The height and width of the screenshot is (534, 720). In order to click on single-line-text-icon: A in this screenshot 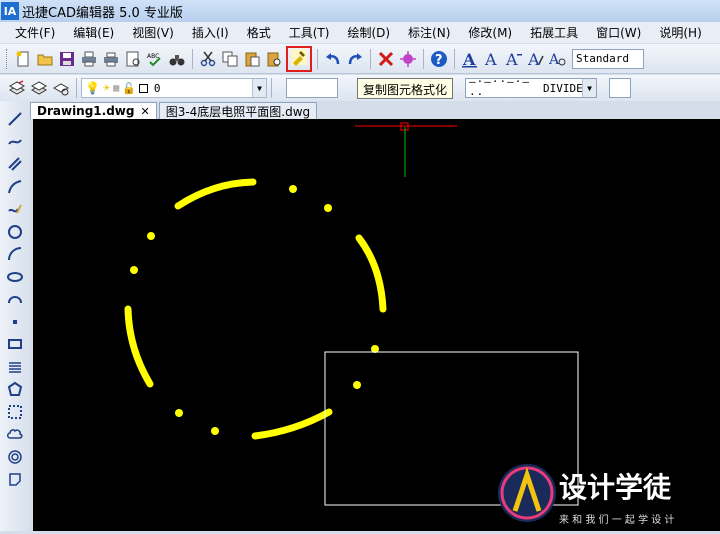, I will do `click(492, 59)`.